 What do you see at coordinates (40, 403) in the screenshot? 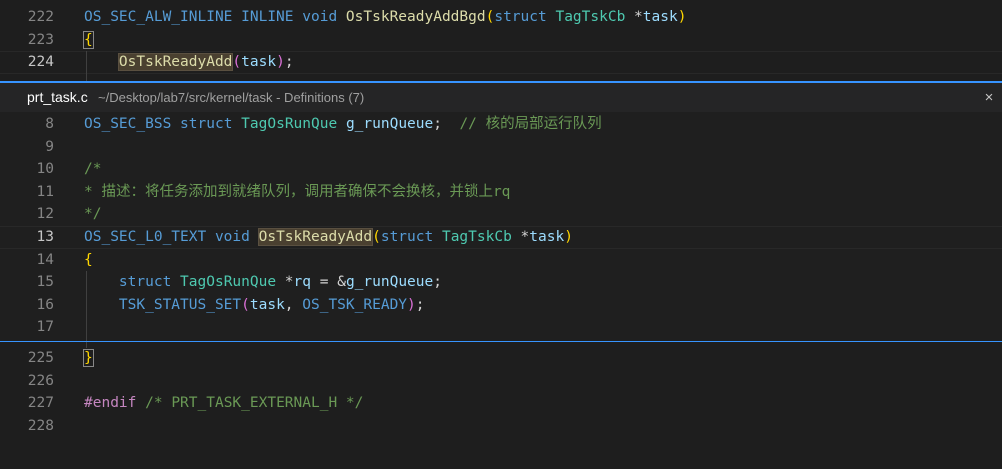
I see `line-number: 227` at bounding box center [40, 403].